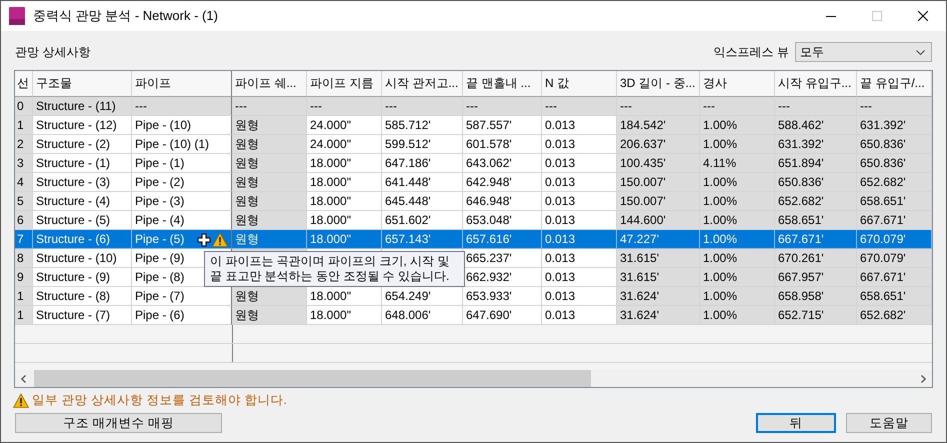 Image resolution: width=947 pixels, height=443 pixels. Describe the element at coordinates (422, 201) in the screenshot. I see `table-cell: 645.448'` at that location.